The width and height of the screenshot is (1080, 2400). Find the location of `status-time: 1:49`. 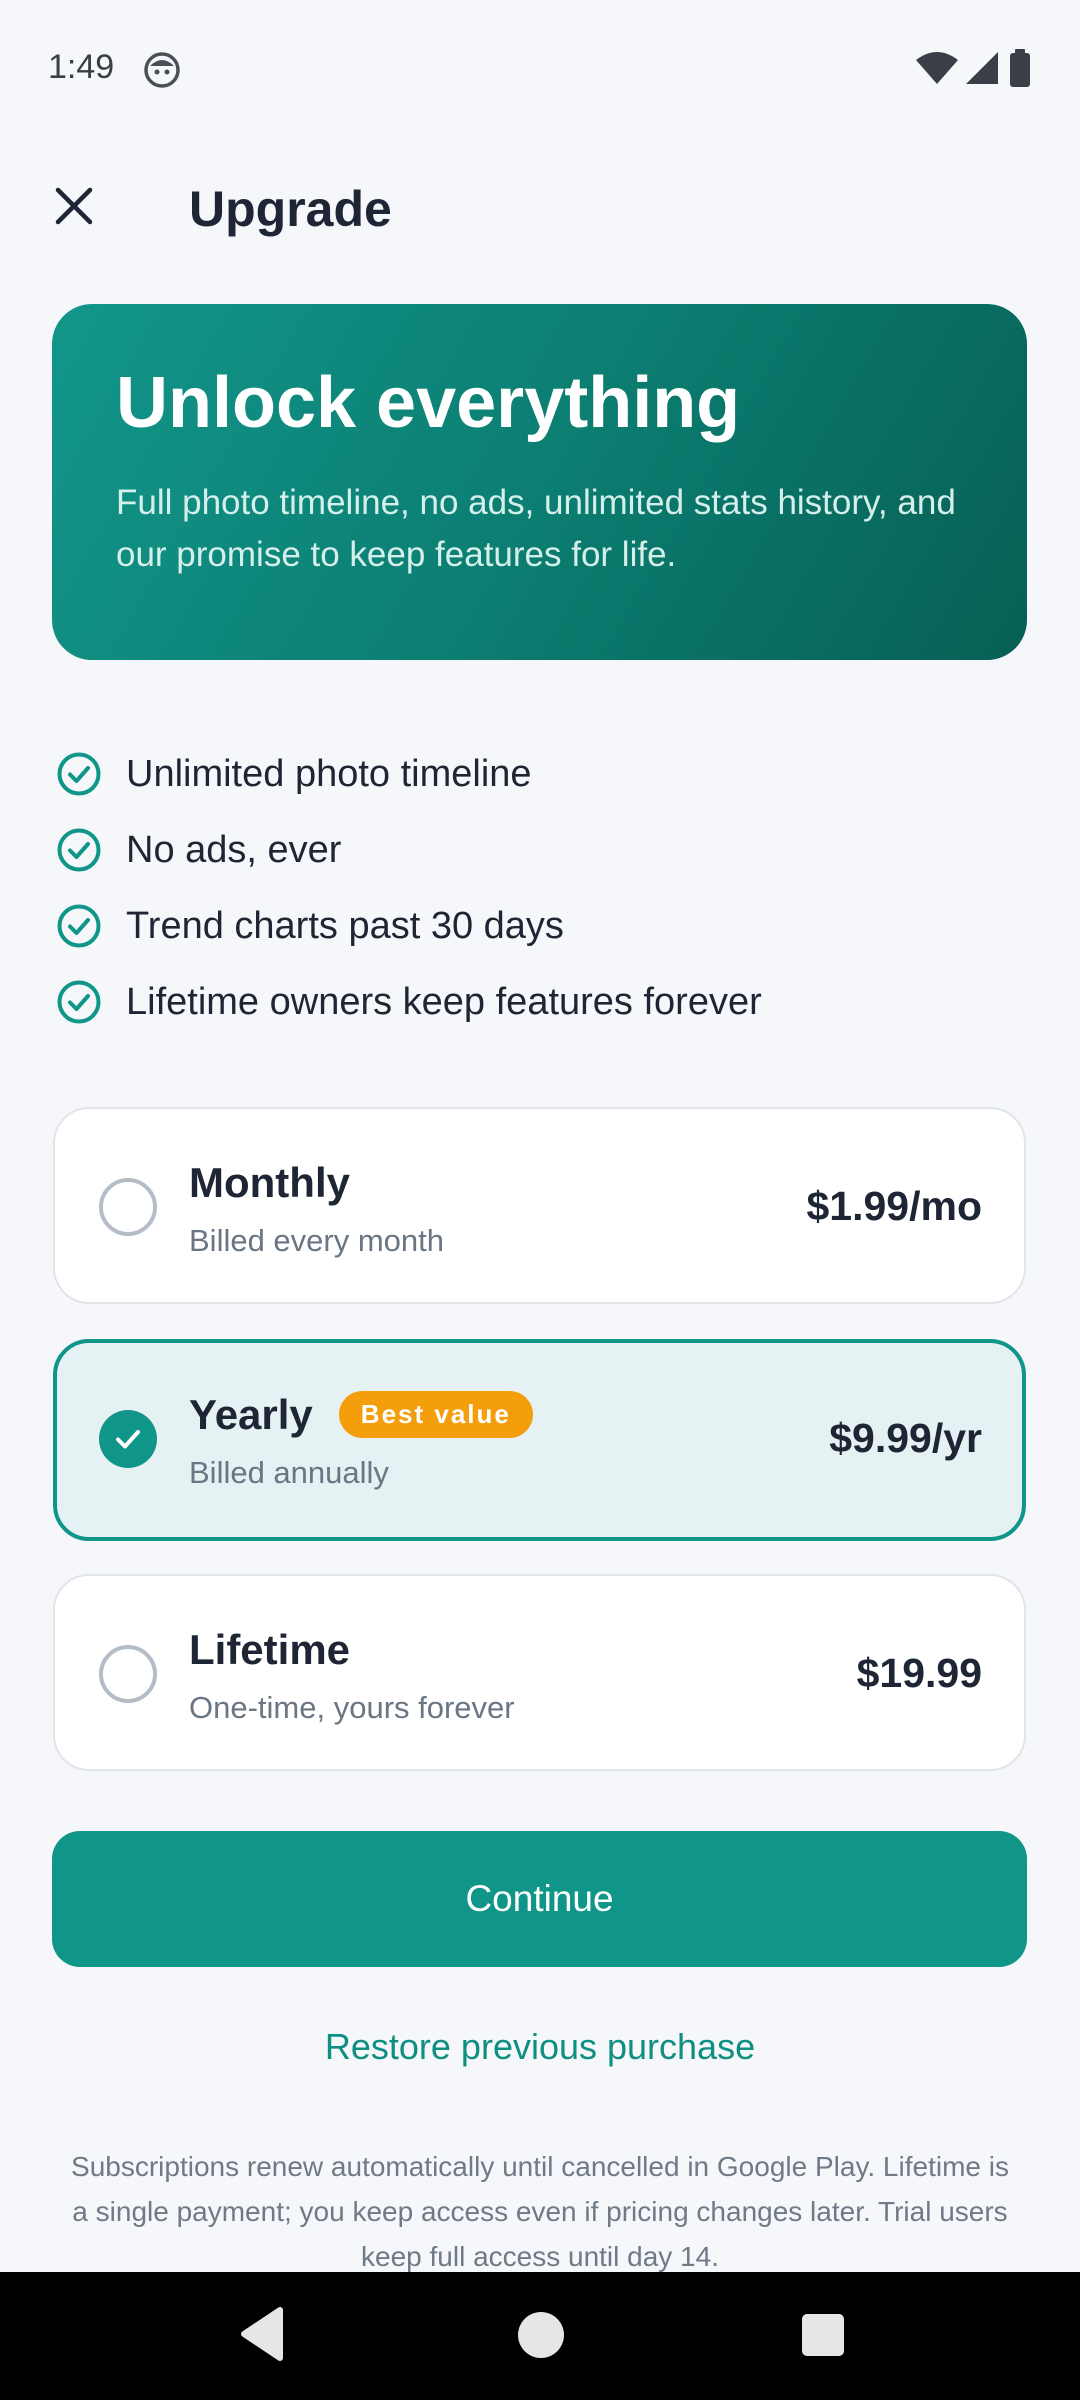

status-time: 1:49 is located at coordinates (81, 67).